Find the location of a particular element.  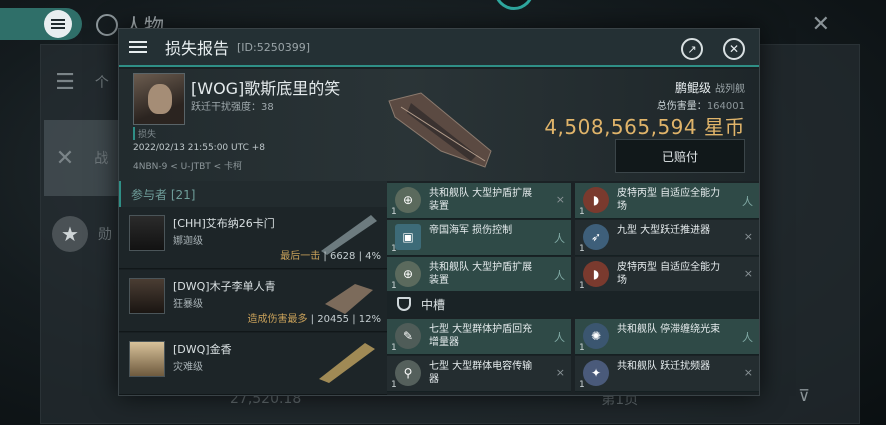

module-item: ⊕ 1 共和舰队 大型护盾扩展装置人 is located at coordinates (479, 275).